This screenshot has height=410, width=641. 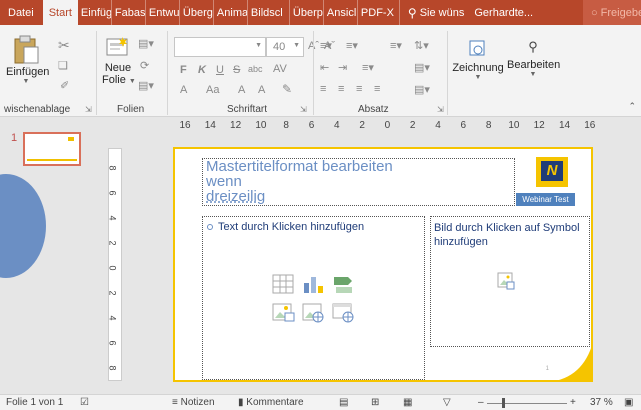 I want to click on zoom-out-button: –, so click(x=481, y=402).